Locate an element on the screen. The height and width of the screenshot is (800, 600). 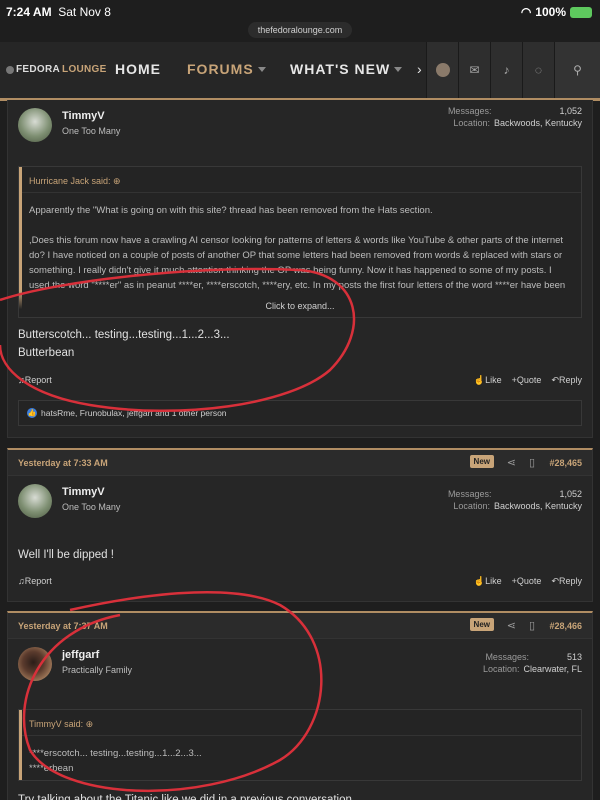
site-logo: FEDORA LOUNGE is located at coordinates (56, 69).